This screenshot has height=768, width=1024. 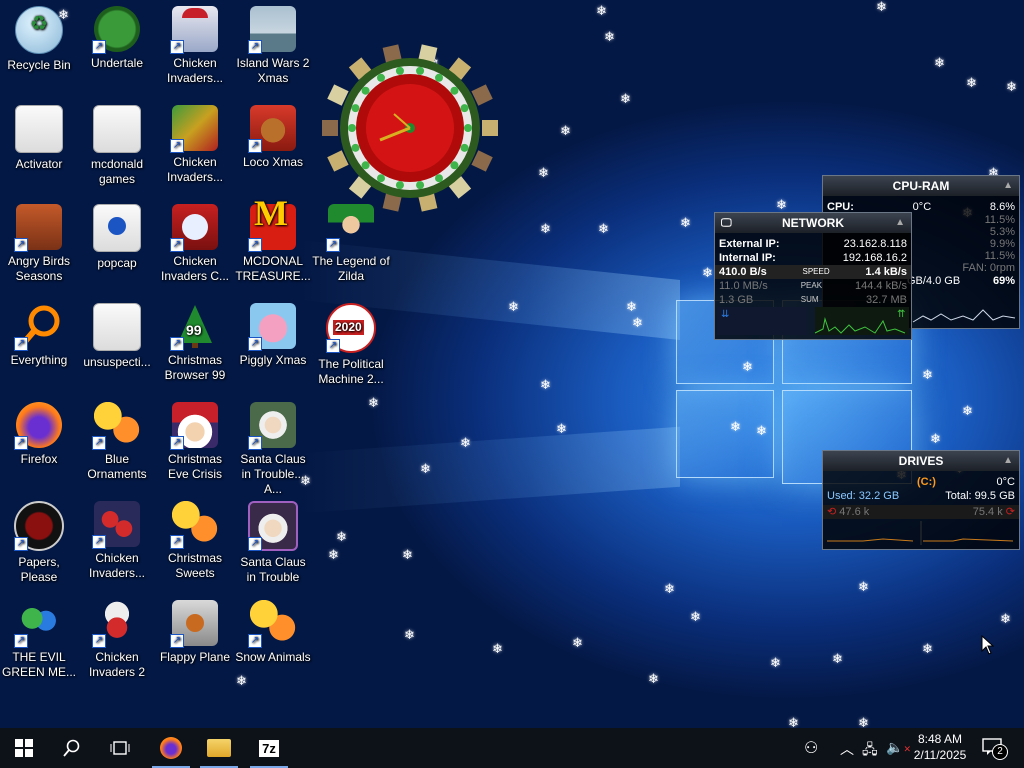 What do you see at coordinates (39, 246) in the screenshot?
I see `desktop-icon-angry-birds: ↗ Angry Birds Seasons` at bounding box center [39, 246].